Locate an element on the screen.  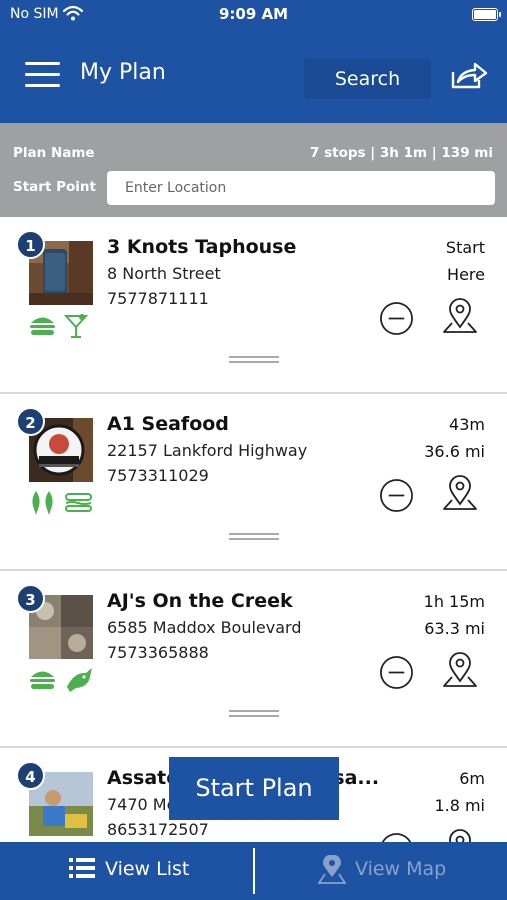
stop-distance: 36.6 mi is located at coordinates (454, 451).